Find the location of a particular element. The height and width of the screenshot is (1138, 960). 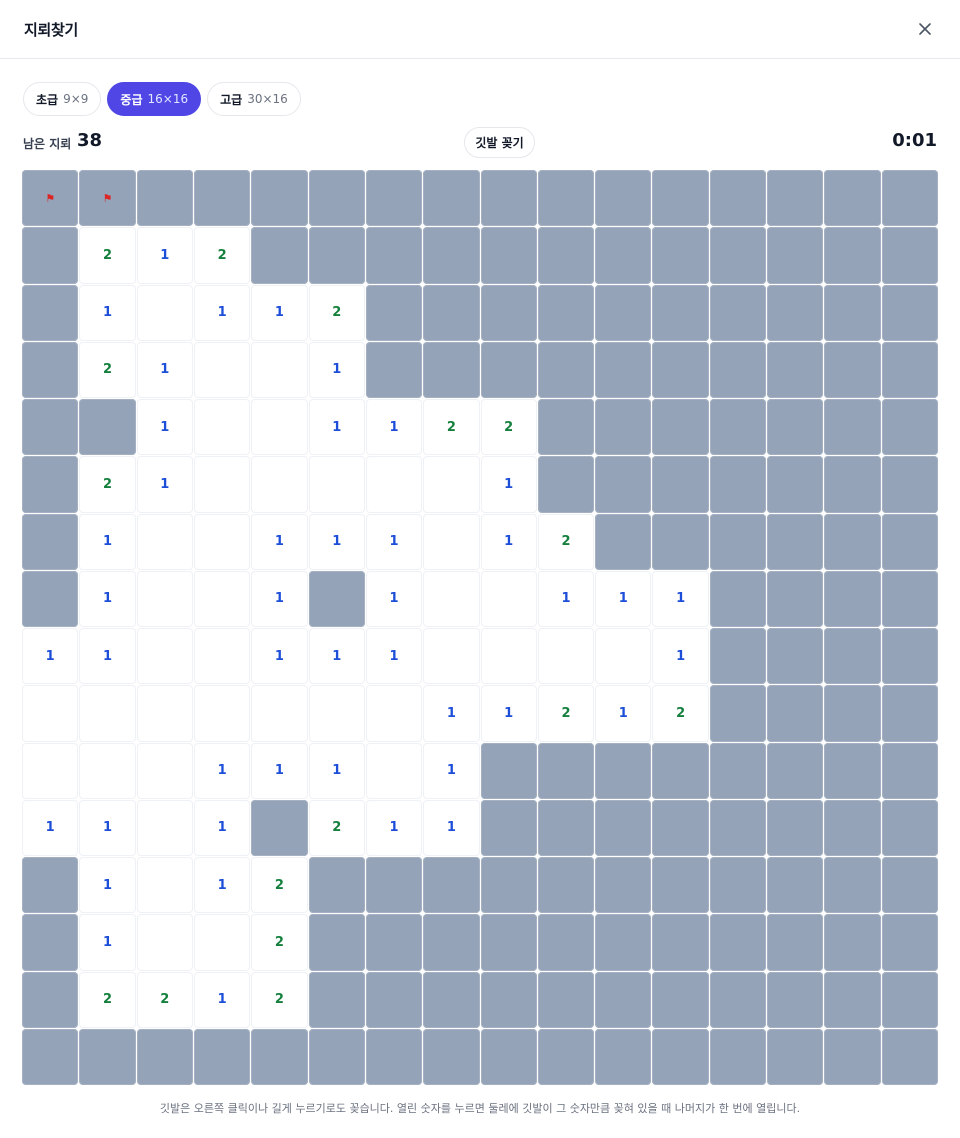

tab-intermediate: 중급 16×16 is located at coordinates (154, 99).